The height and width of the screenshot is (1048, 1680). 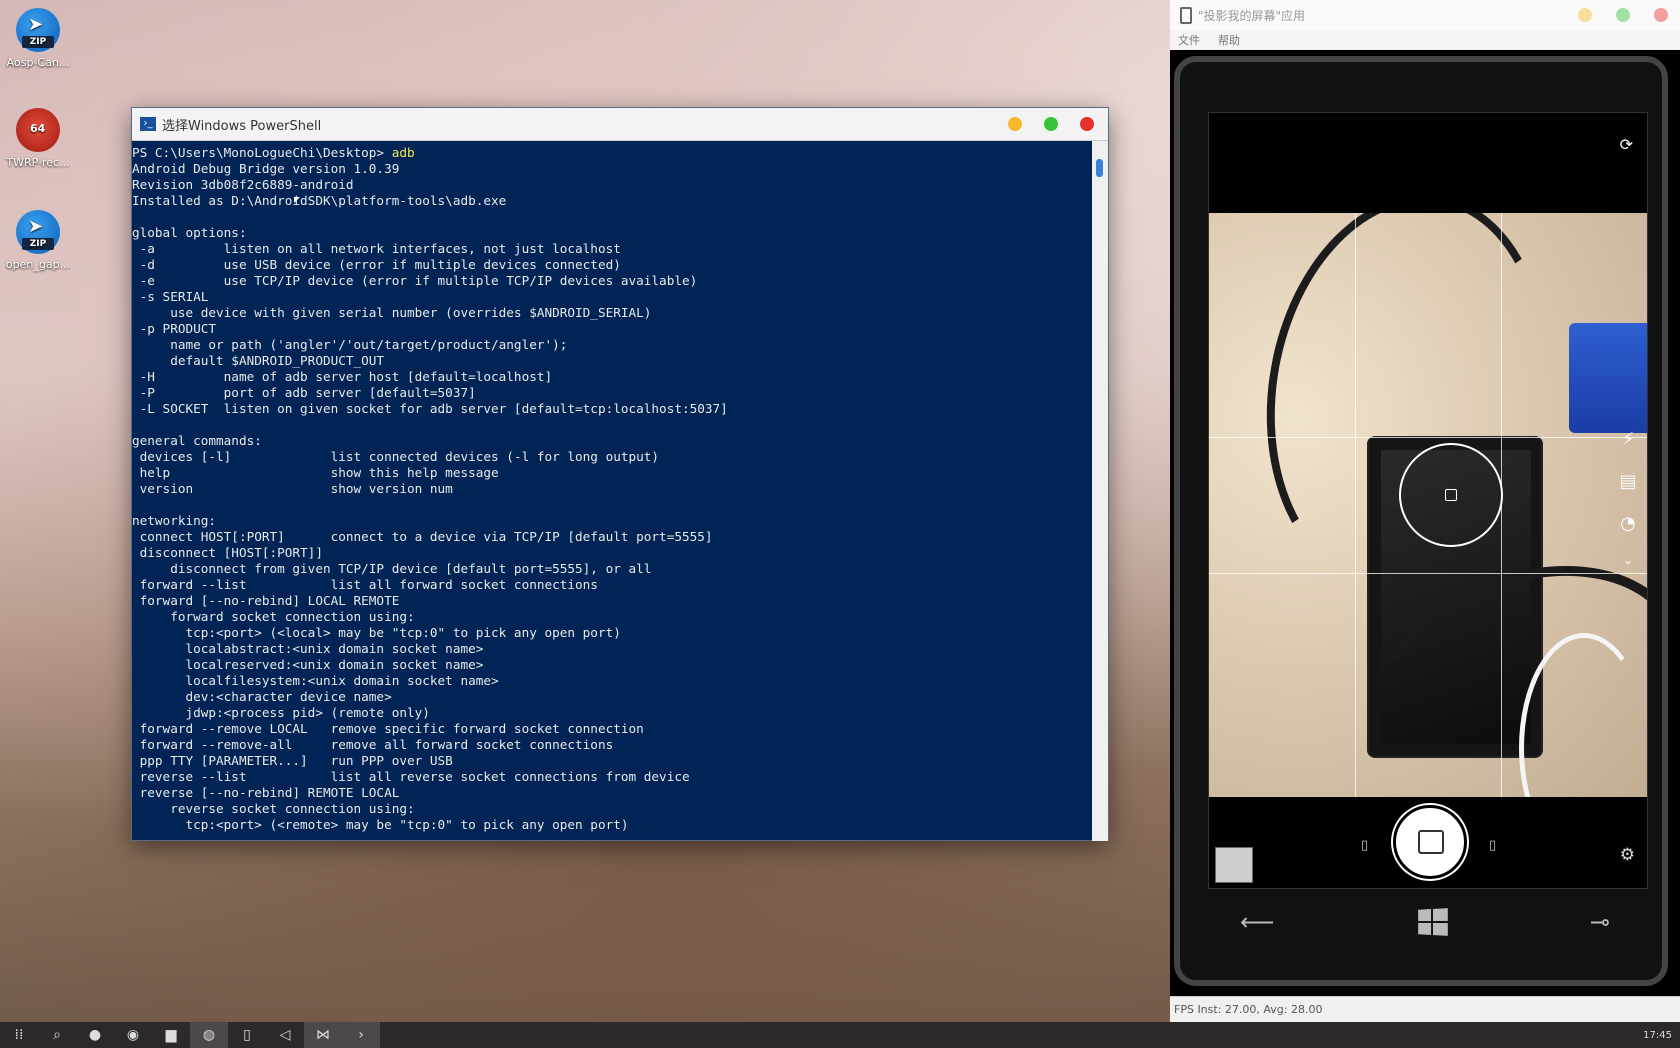 What do you see at coordinates (1186, 15) in the screenshot?
I see `phone-icon` at bounding box center [1186, 15].